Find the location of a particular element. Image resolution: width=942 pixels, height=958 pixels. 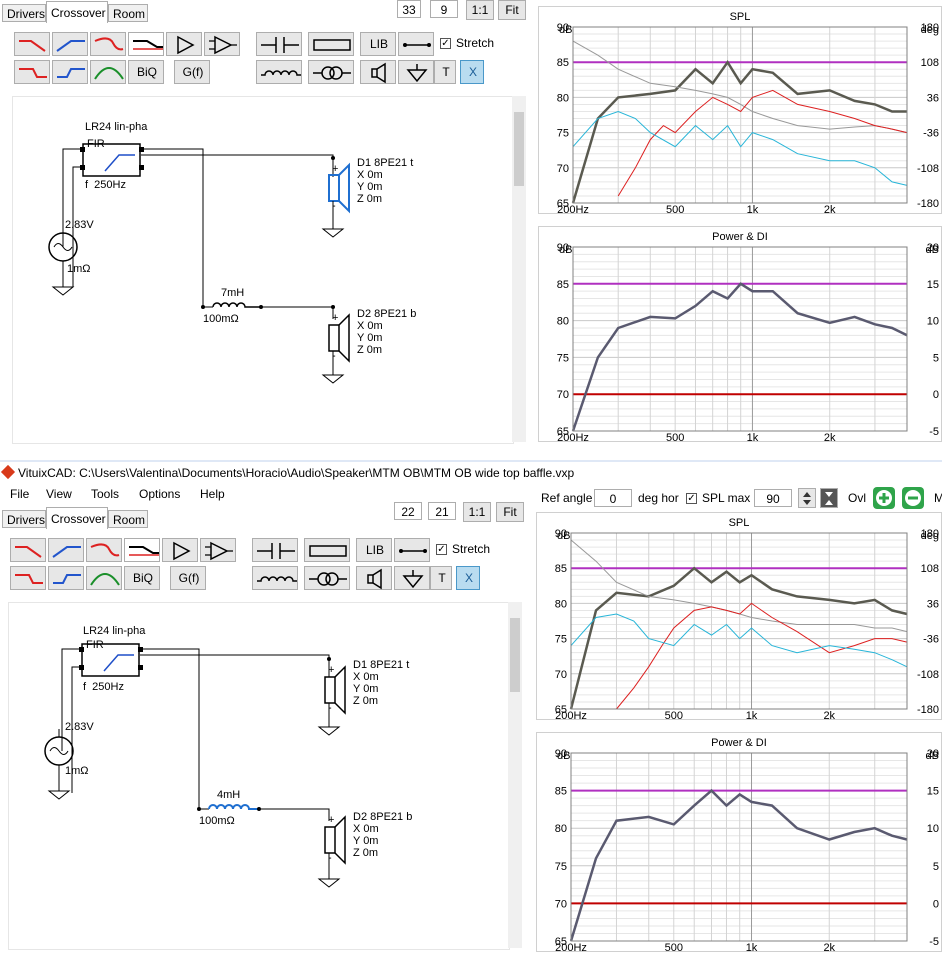

zoom-in-button is located at coordinates (884, 498).